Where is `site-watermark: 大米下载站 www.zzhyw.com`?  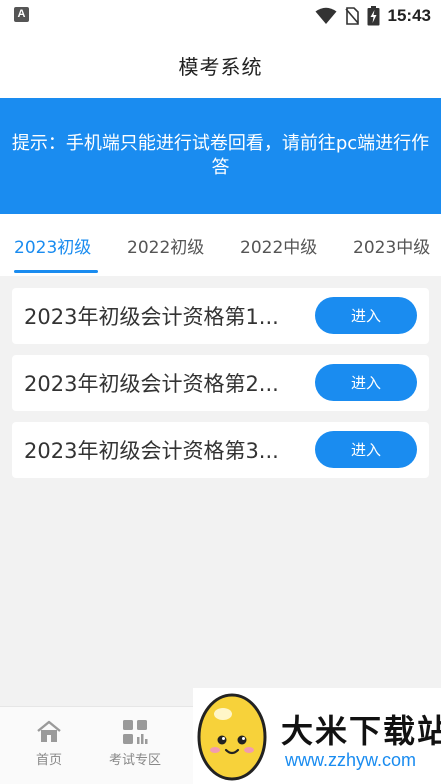
site-watermark: 大米下载站 www.zzhyw.com is located at coordinates (317, 736).